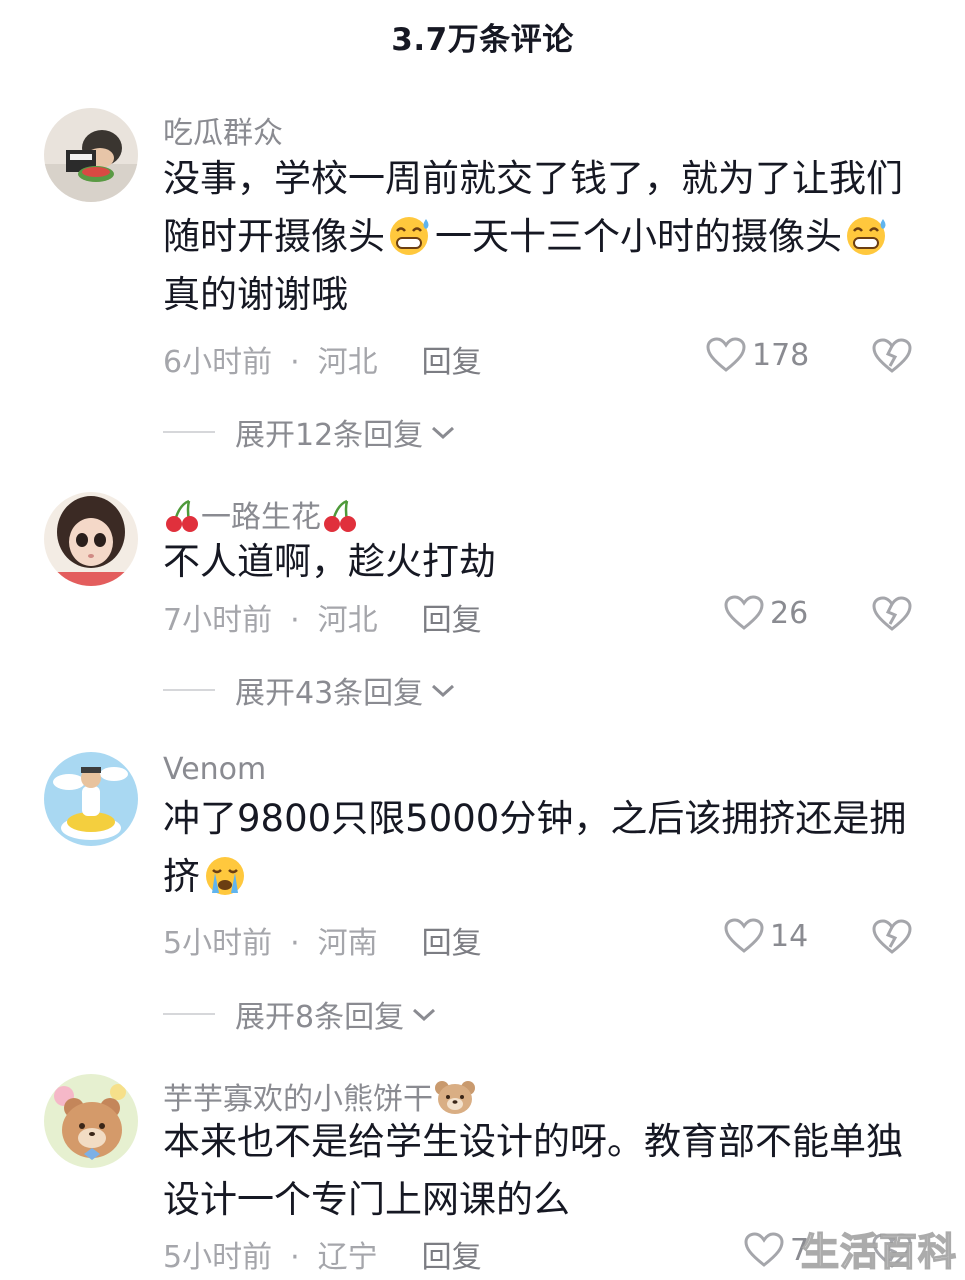 The height and width of the screenshot is (1280, 965). What do you see at coordinates (878, 1252) in the screenshot?
I see `watermark: 生活百科` at bounding box center [878, 1252].